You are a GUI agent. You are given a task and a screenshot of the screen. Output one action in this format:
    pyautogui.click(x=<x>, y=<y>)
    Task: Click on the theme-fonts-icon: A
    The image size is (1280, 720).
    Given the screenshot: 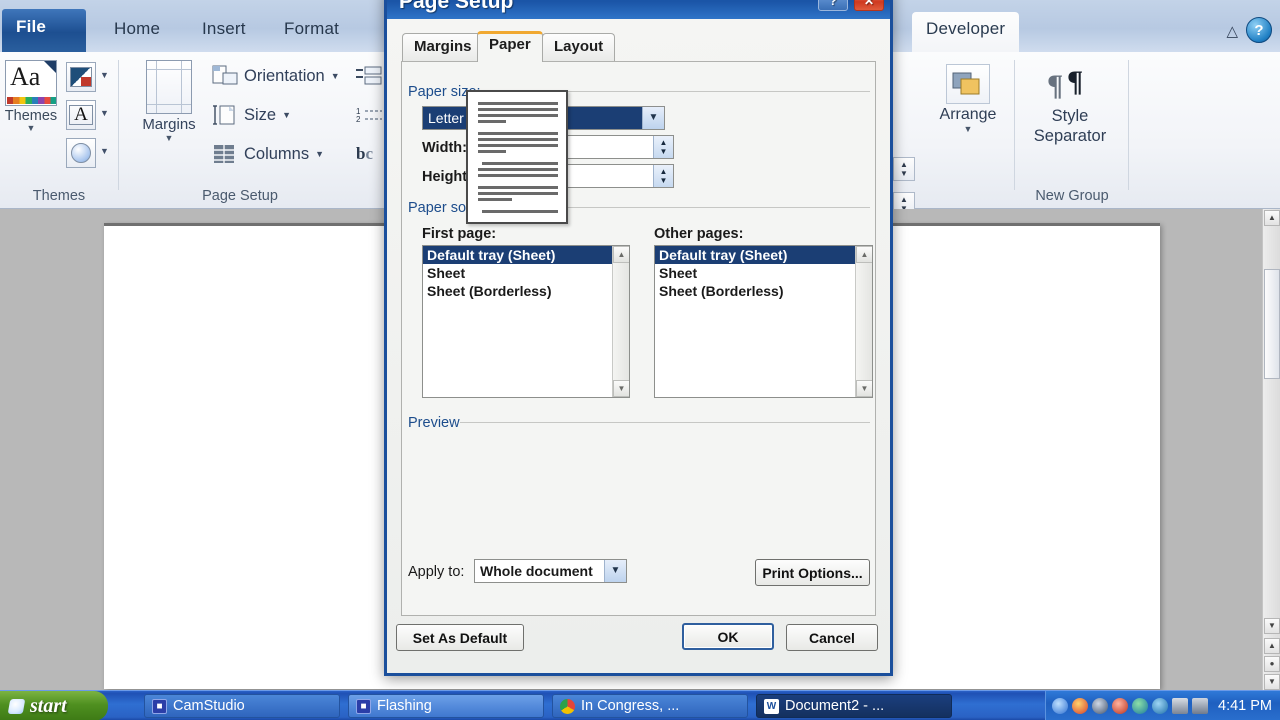 What is the action you would take?
    pyautogui.click(x=81, y=115)
    